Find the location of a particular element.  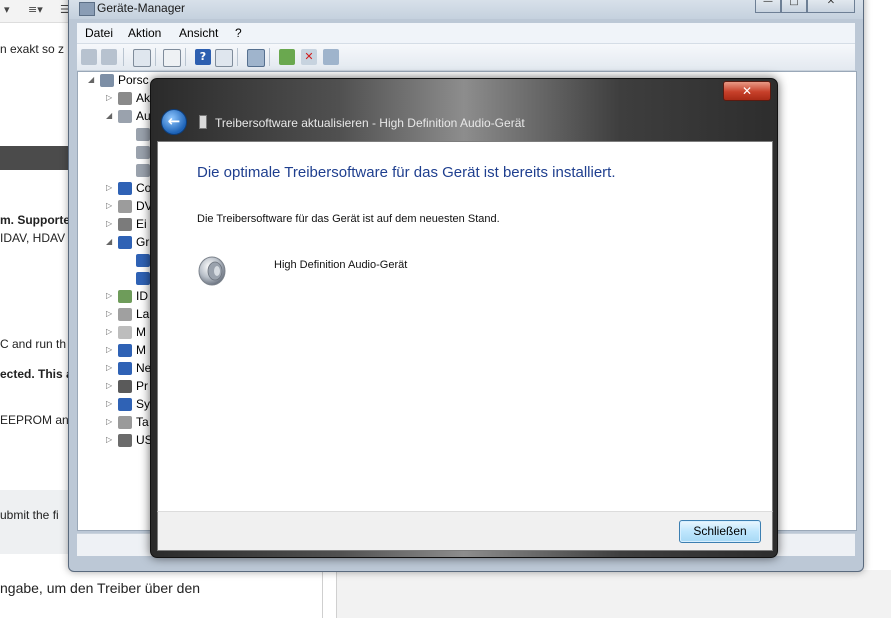

update-driver-icon is located at coordinates (287, 57).